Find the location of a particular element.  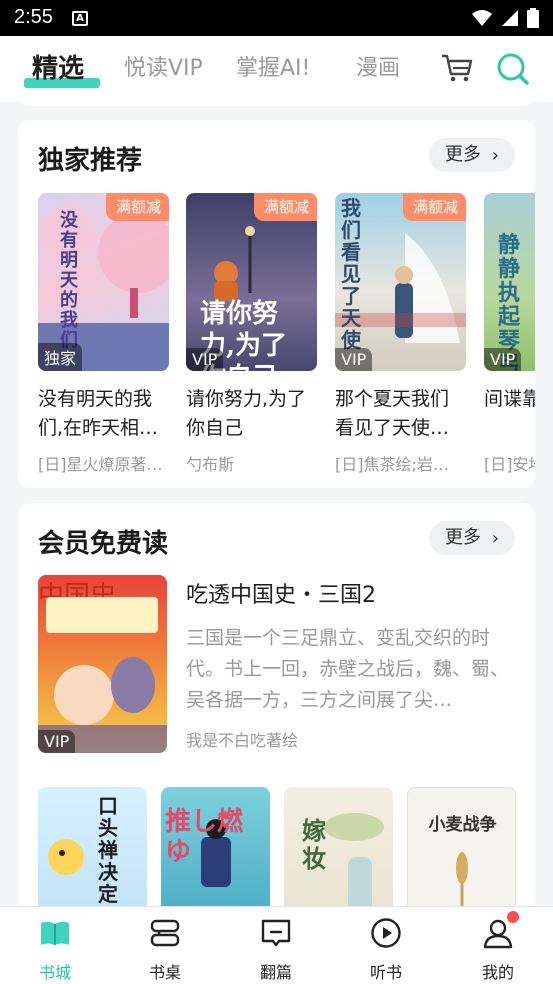

book-author: 勺布斯 is located at coordinates (210, 464).